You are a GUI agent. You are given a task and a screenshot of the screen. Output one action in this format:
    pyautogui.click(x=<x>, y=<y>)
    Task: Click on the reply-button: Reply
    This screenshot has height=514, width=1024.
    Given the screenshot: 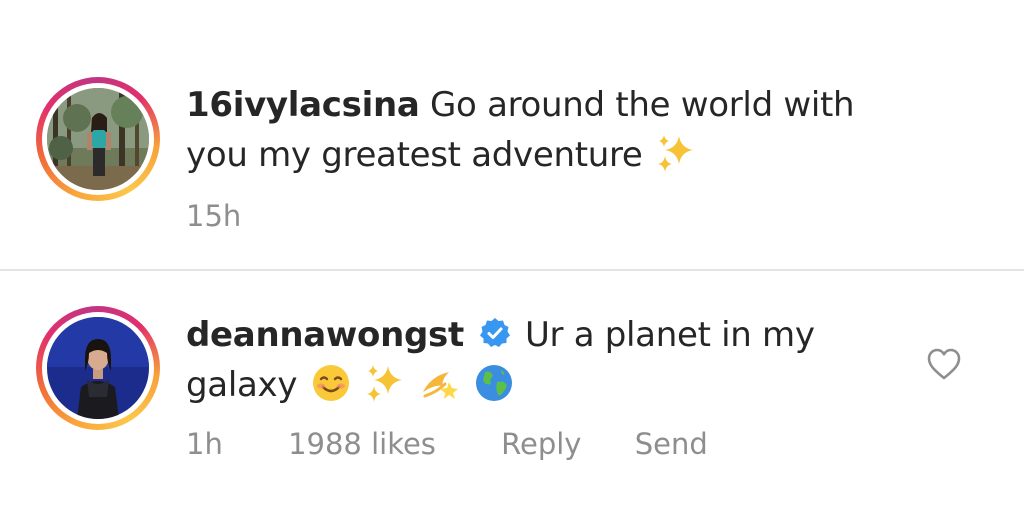 What is the action you would take?
    pyautogui.click(x=541, y=444)
    